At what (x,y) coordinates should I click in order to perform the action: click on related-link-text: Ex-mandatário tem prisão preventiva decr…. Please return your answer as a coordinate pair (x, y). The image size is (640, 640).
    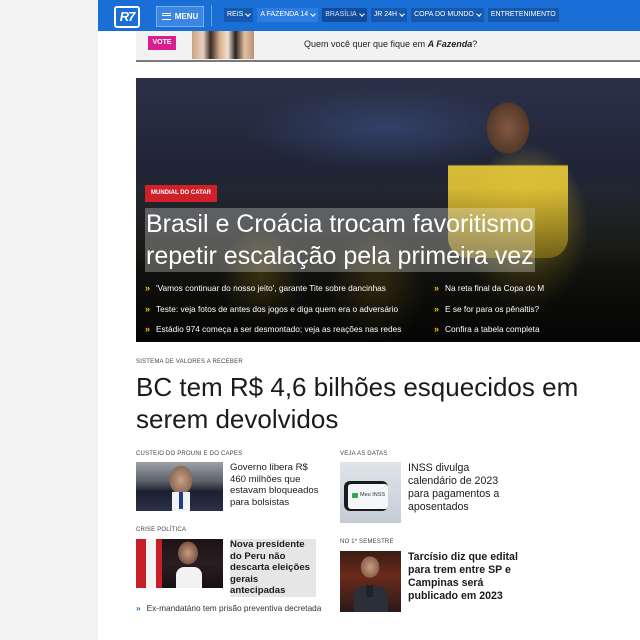
    Looking at the image, I should click on (234, 608).